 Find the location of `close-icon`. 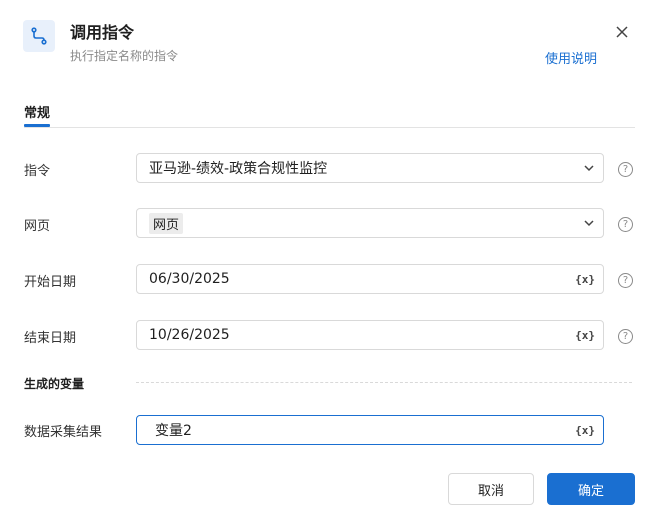

close-icon is located at coordinates (622, 32).